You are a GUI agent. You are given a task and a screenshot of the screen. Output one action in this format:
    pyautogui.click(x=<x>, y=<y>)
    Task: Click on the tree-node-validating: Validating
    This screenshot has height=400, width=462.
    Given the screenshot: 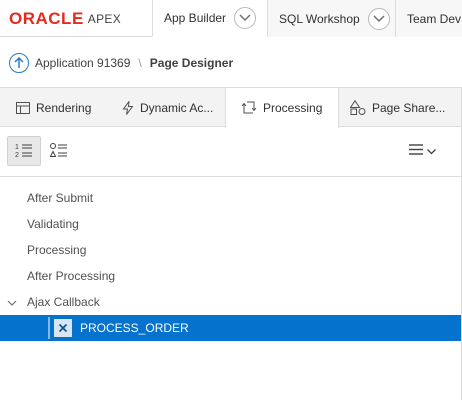 What is the action you would take?
    pyautogui.click(x=231, y=224)
    